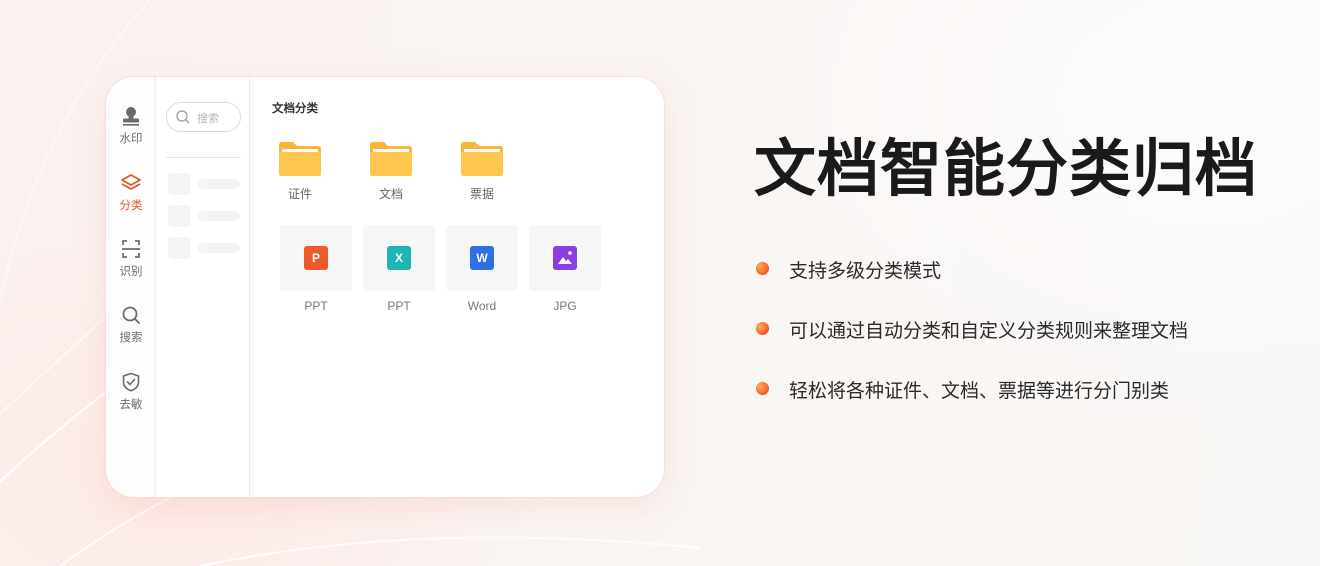 The width and height of the screenshot is (1320, 566). I want to click on rail-item-classify: 分类, so click(131, 192).